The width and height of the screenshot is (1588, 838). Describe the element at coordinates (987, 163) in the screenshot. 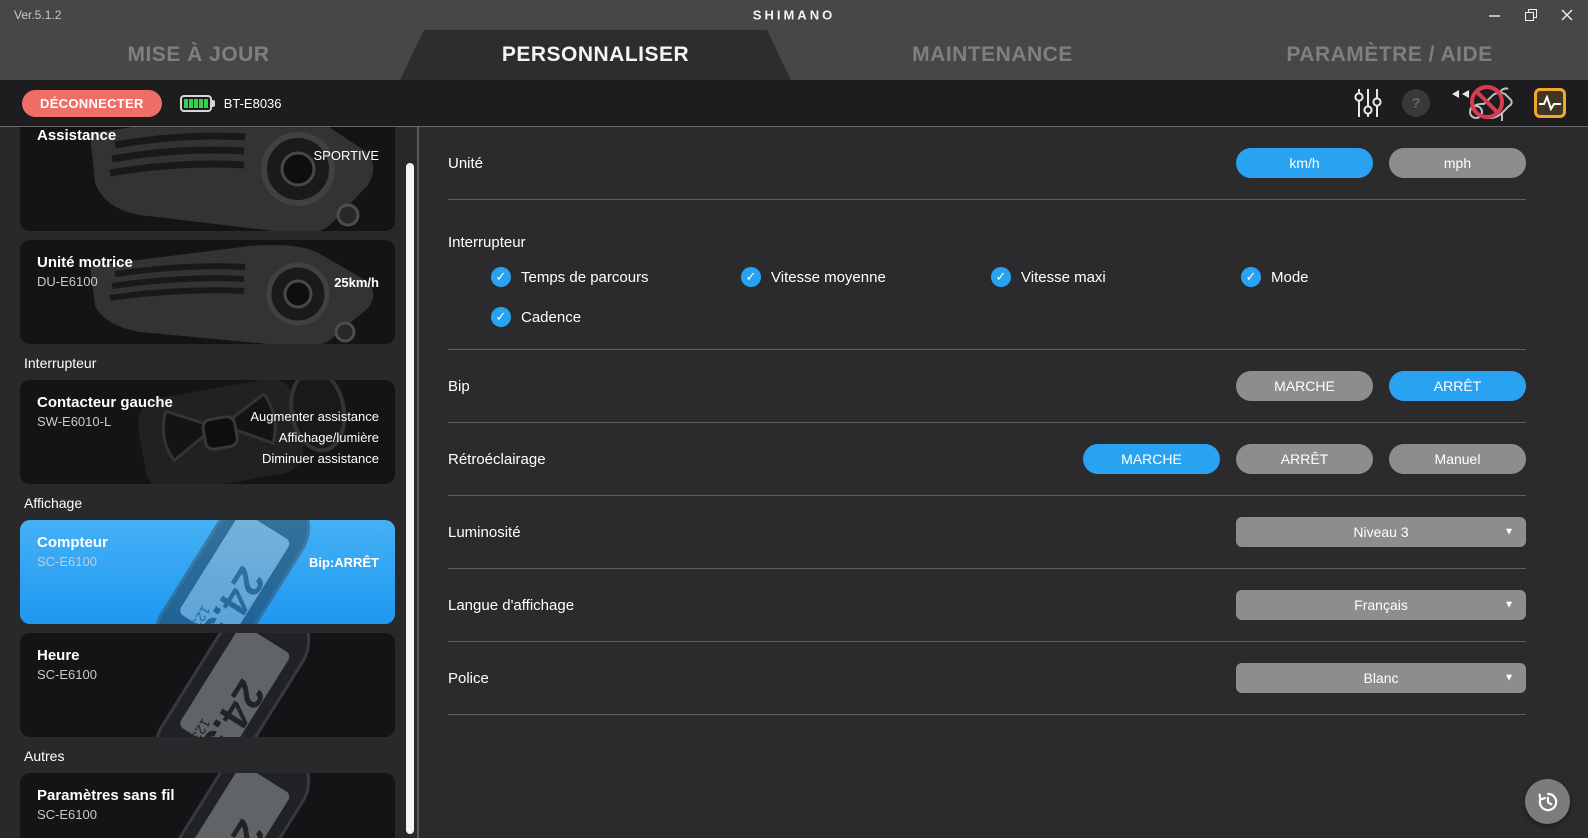

I see `setting-row-unite: Unité km/h mph` at that location.